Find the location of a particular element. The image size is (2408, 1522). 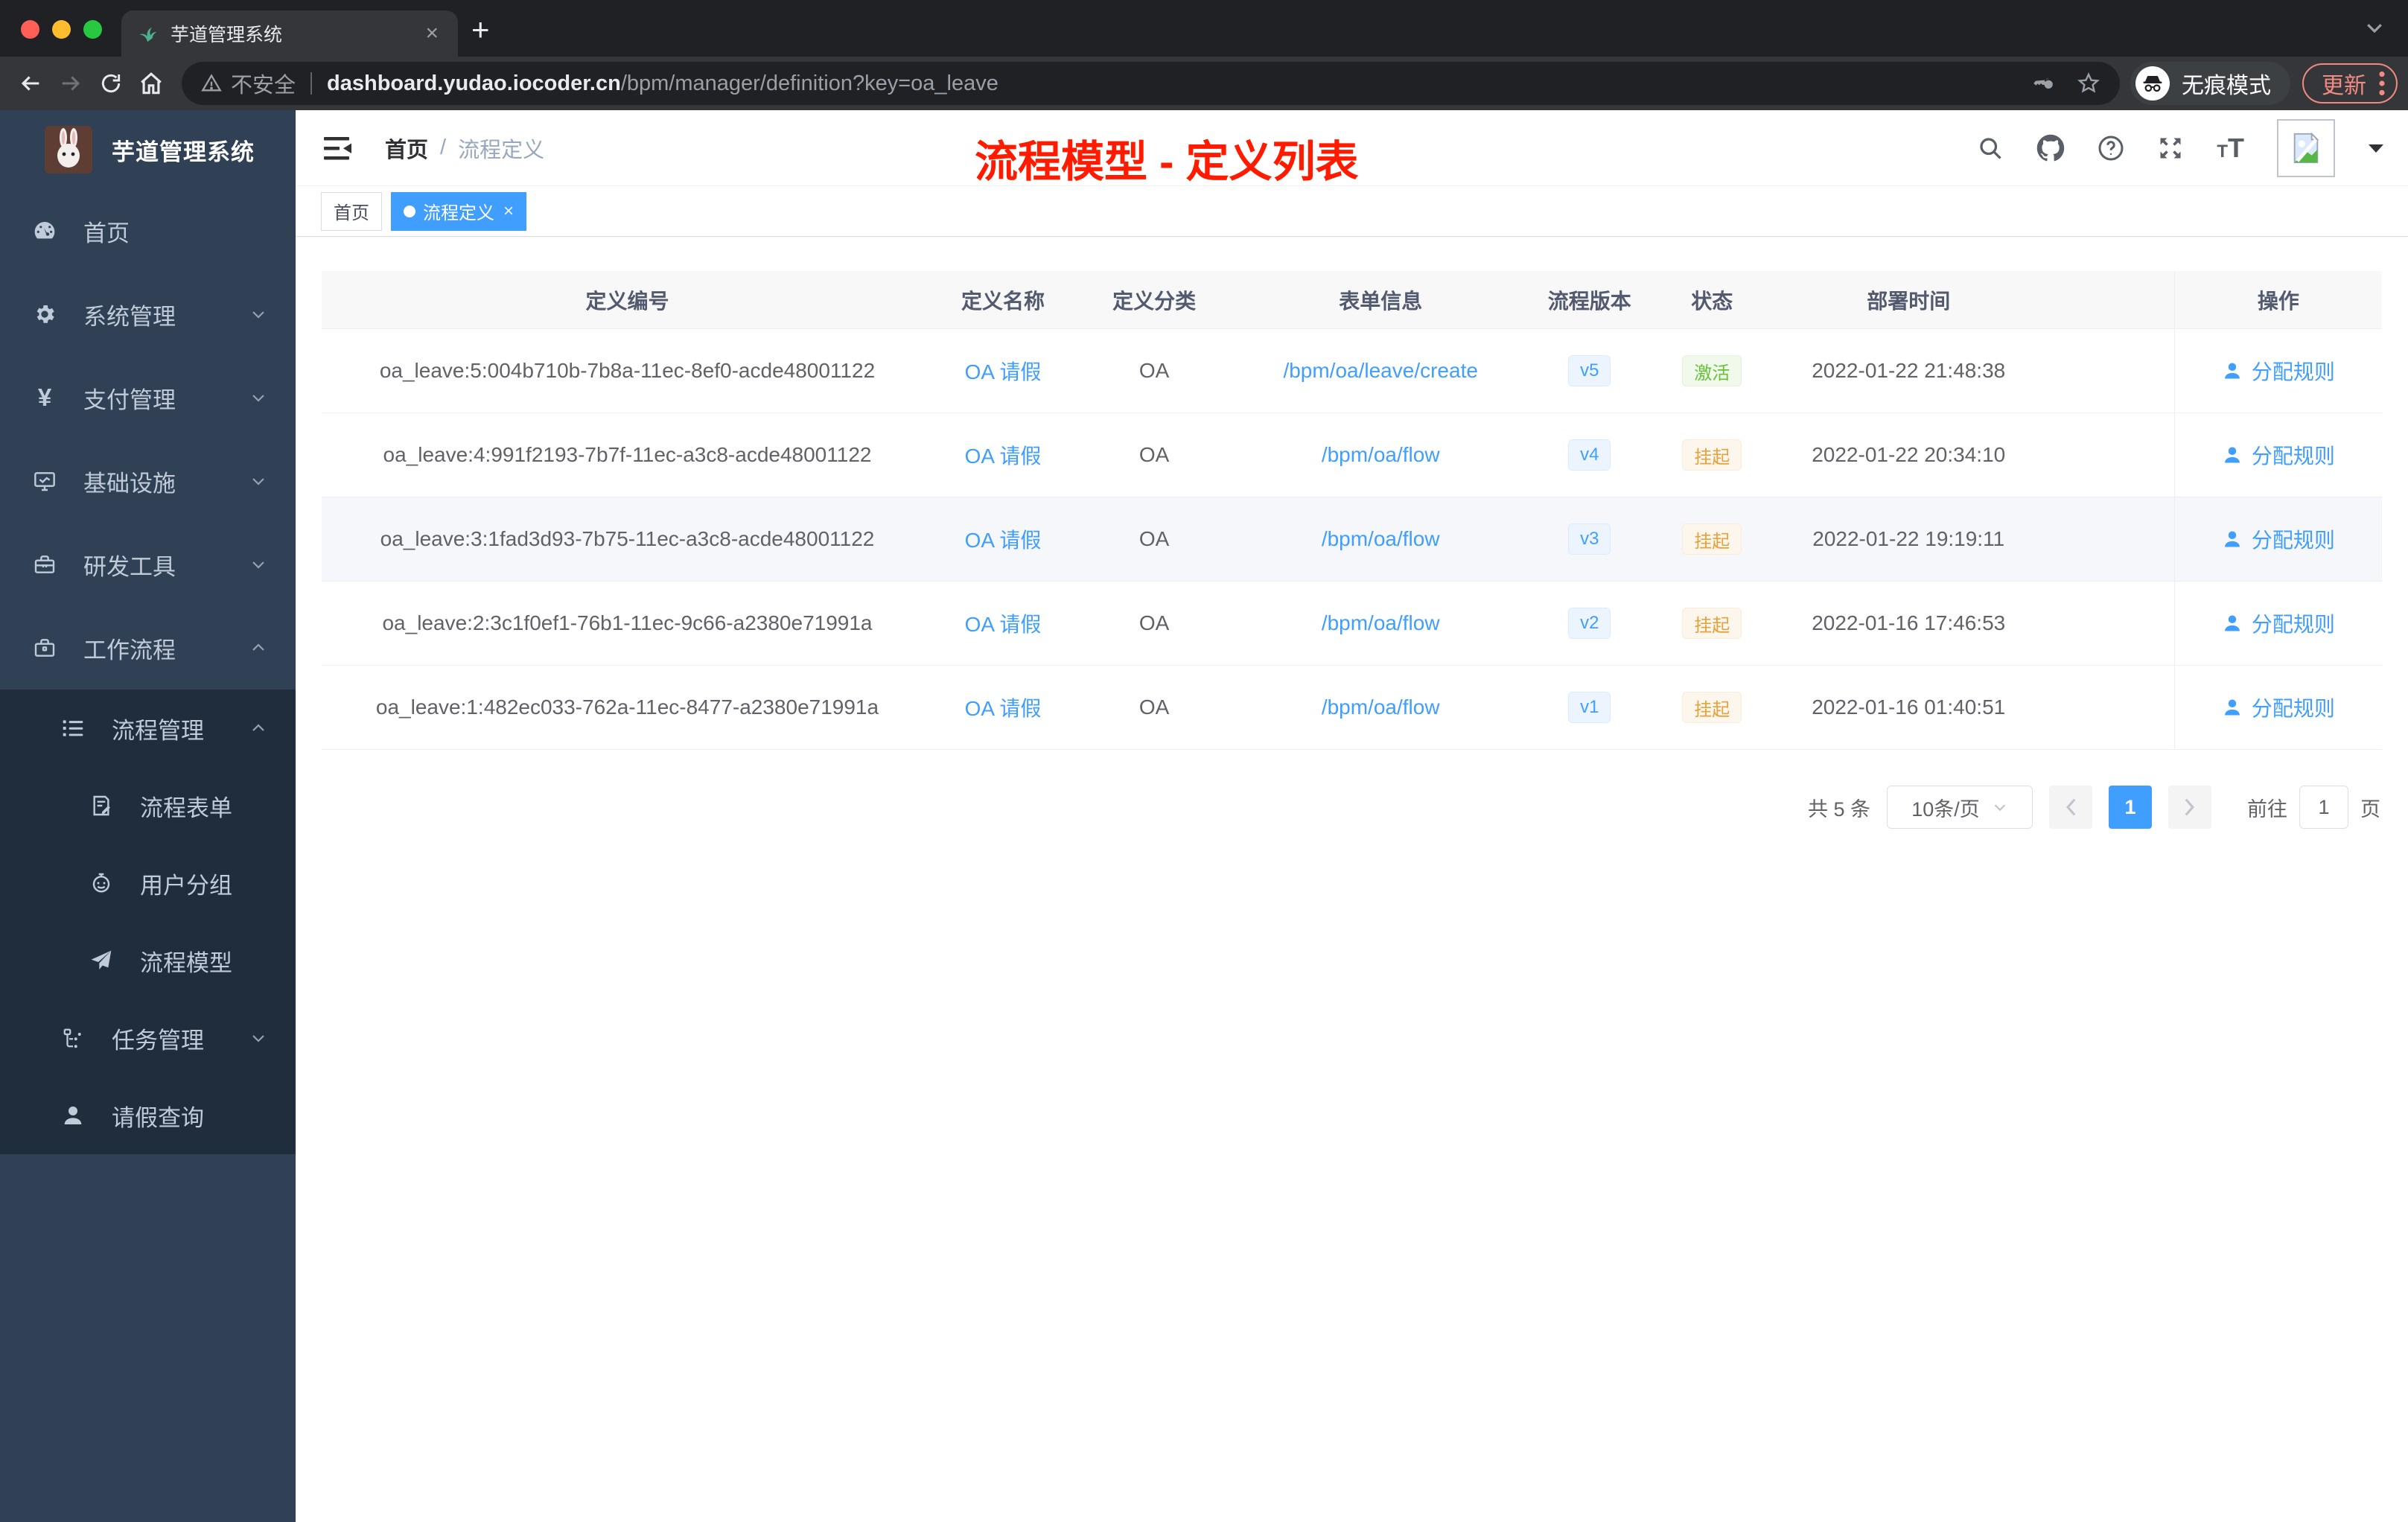

sidebar-item-system-mgmt: 系统管理 is located at coordinates (148, 314).